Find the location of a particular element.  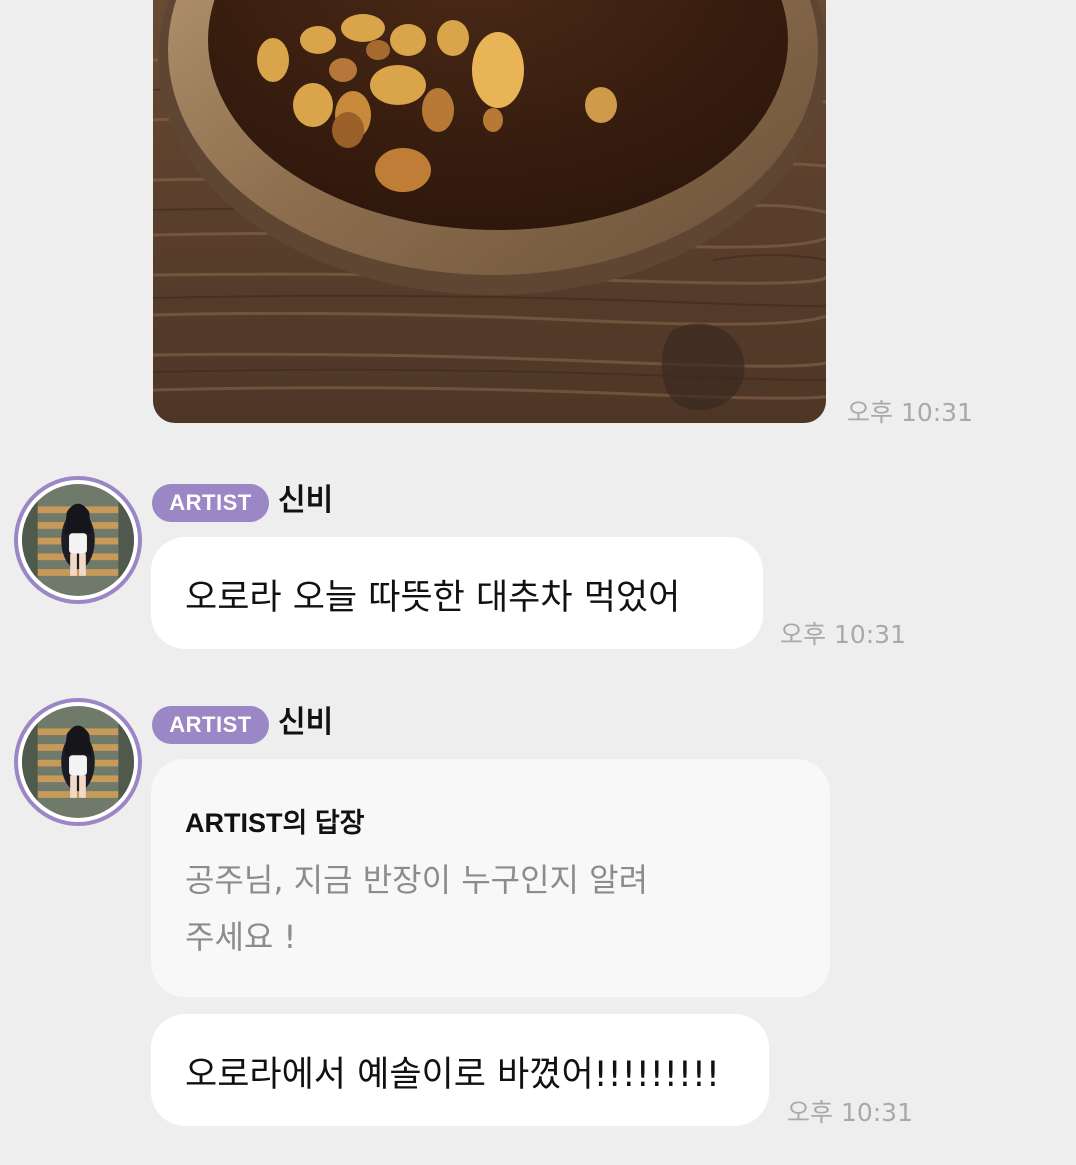

message-bubble: 오로라 오늘 따뜻한 대추차 먹었어 is located at coordinates (457, 593).